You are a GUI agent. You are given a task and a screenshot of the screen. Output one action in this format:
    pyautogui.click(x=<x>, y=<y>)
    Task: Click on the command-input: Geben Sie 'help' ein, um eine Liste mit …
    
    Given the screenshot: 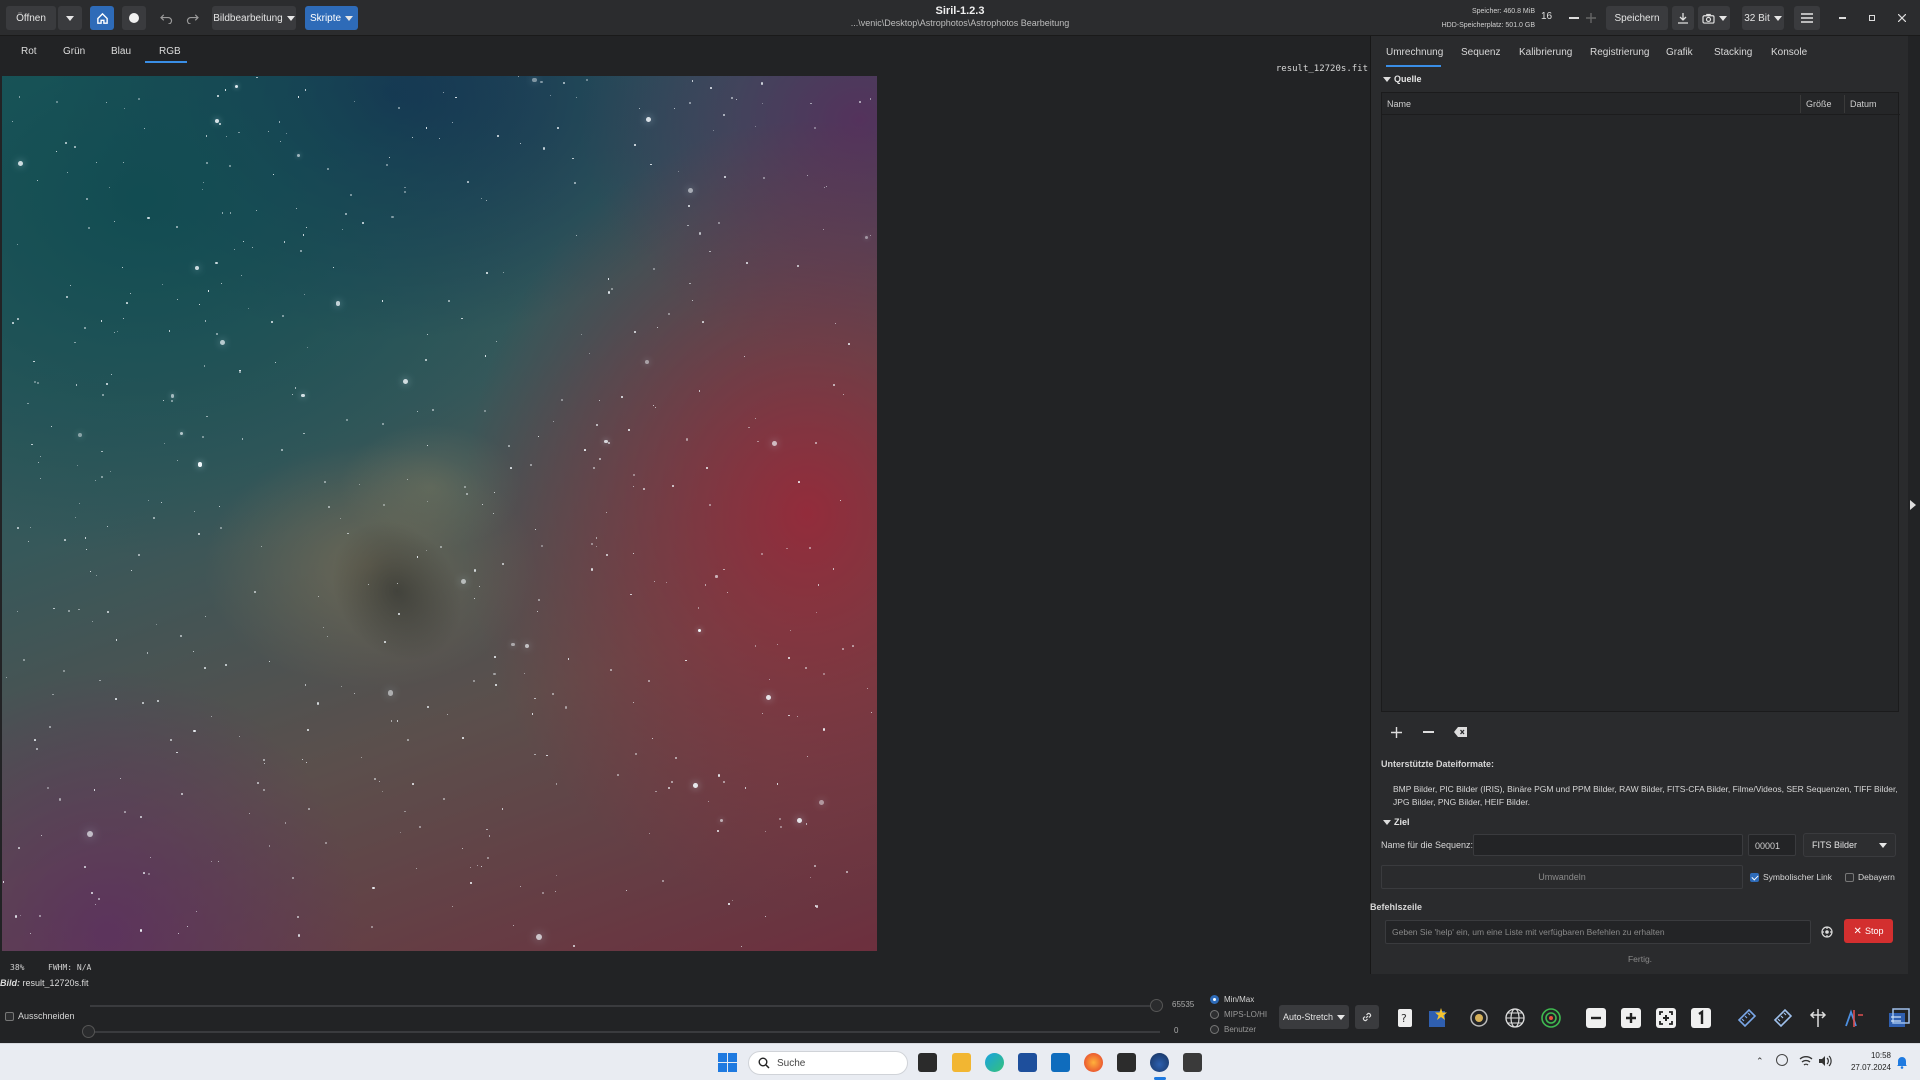 What is the action you would take?
    pyautogui.click(x=1598, y=932)
    